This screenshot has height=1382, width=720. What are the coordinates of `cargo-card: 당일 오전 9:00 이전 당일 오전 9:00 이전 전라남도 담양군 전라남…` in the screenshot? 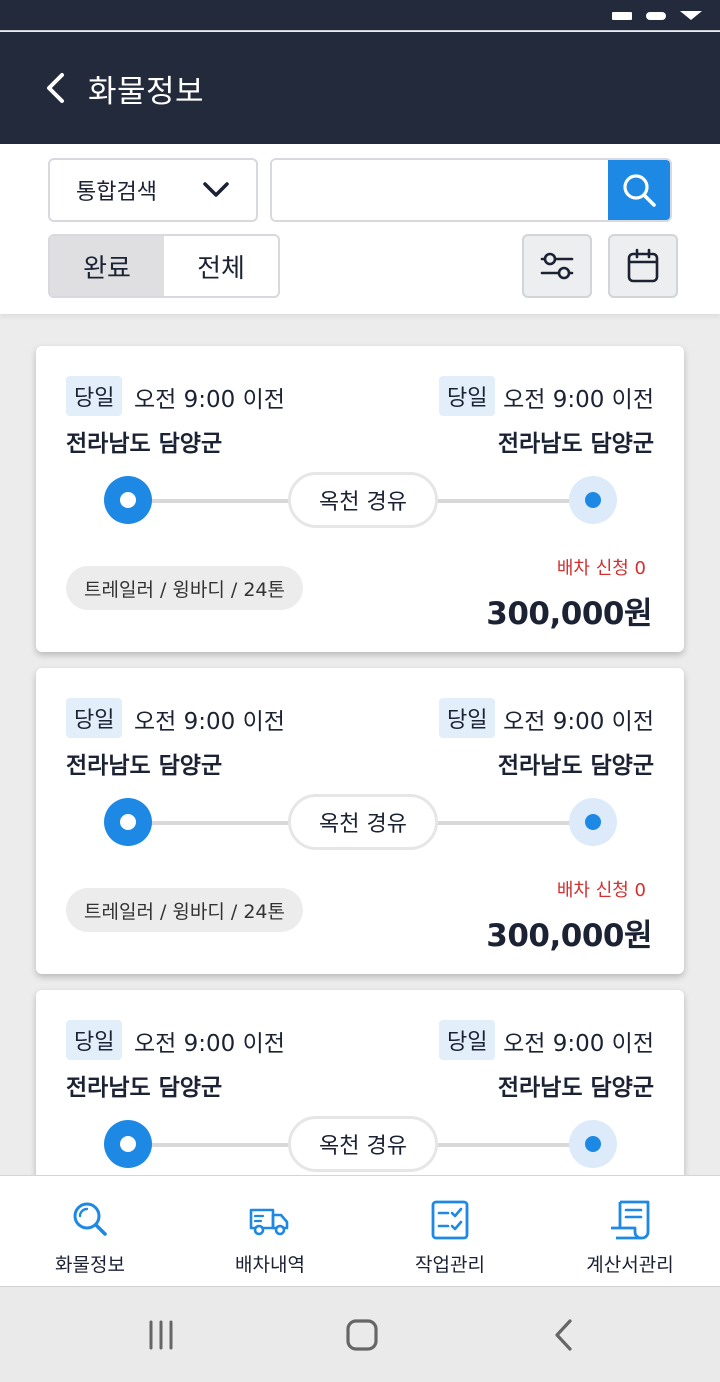 It's located at (360, 1083).